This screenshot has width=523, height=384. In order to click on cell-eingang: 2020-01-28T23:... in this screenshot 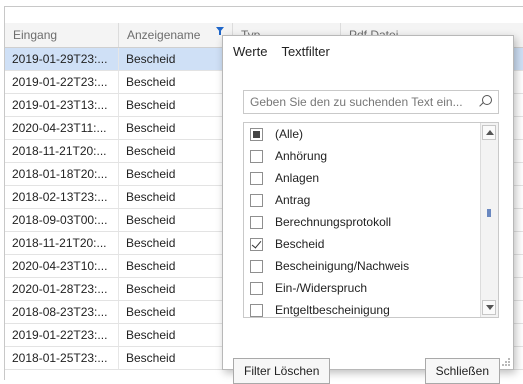, I will do `click(62, 289)`.